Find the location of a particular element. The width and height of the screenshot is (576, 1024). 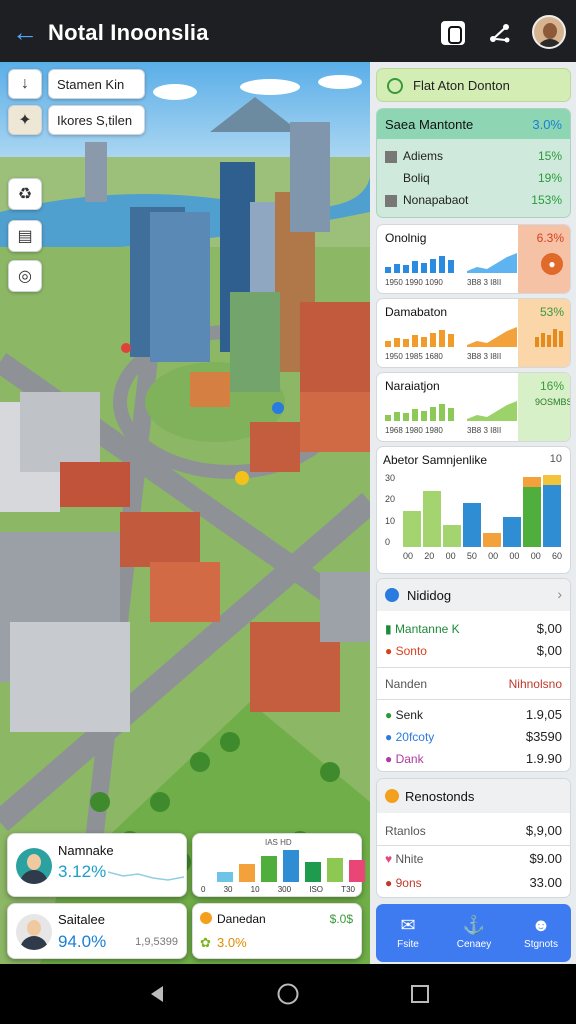

mini-chart-value: 6.3% is located at coordinates (550, 238).